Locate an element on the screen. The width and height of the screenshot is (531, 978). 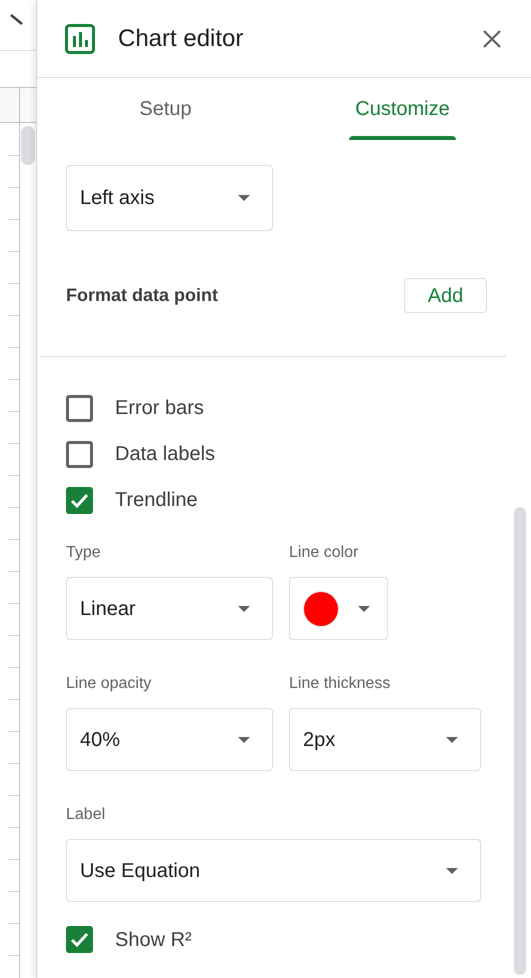
dropdown: Left axis is located at coordinates (169, 198).